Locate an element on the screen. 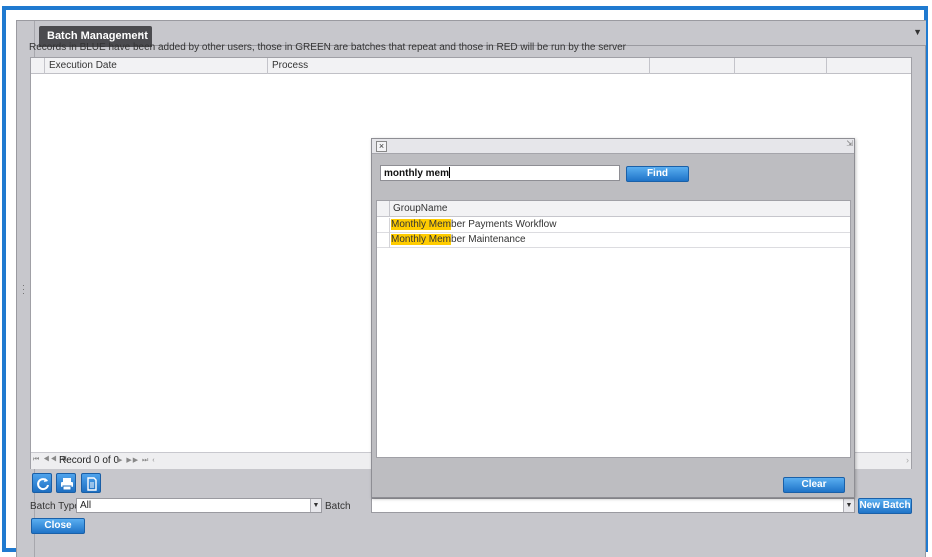 The height and width of the screenshot is (557, 932). row-groupname: Monthly Member Maintenance is located at coordinates (458, 239).